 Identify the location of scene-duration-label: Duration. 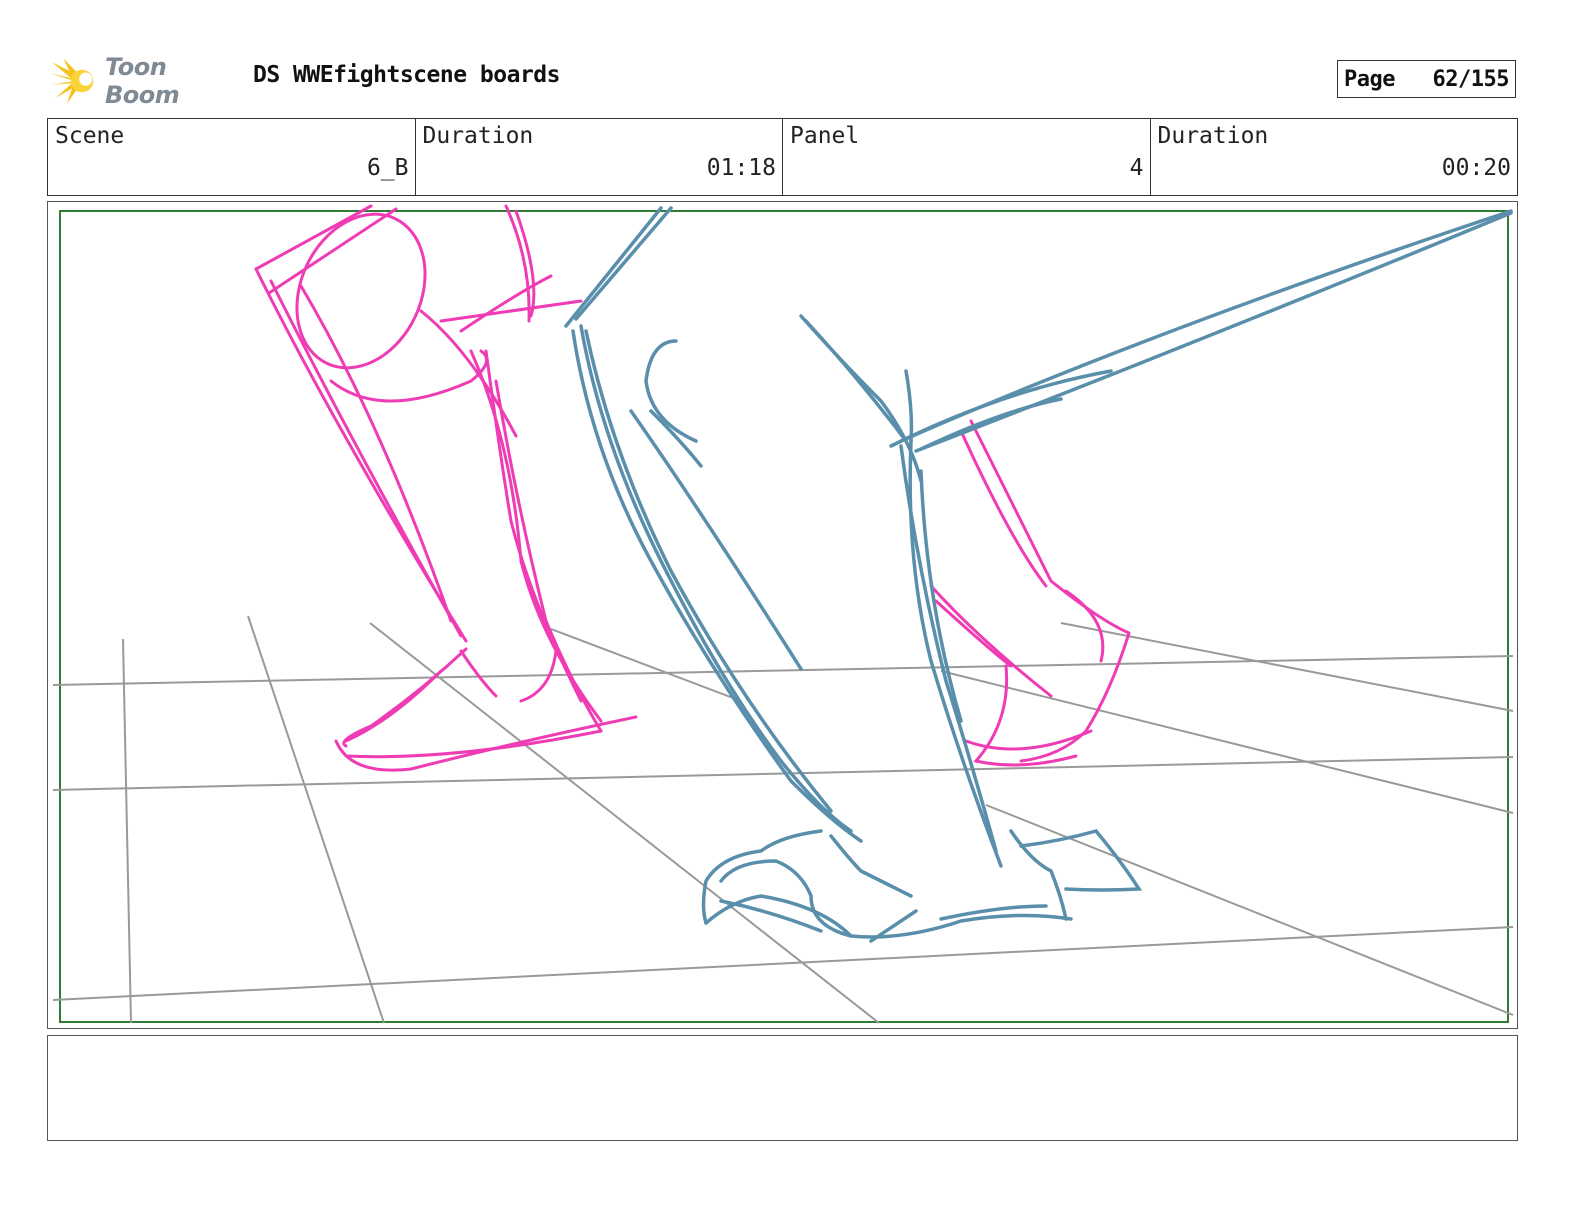
(478, 136).